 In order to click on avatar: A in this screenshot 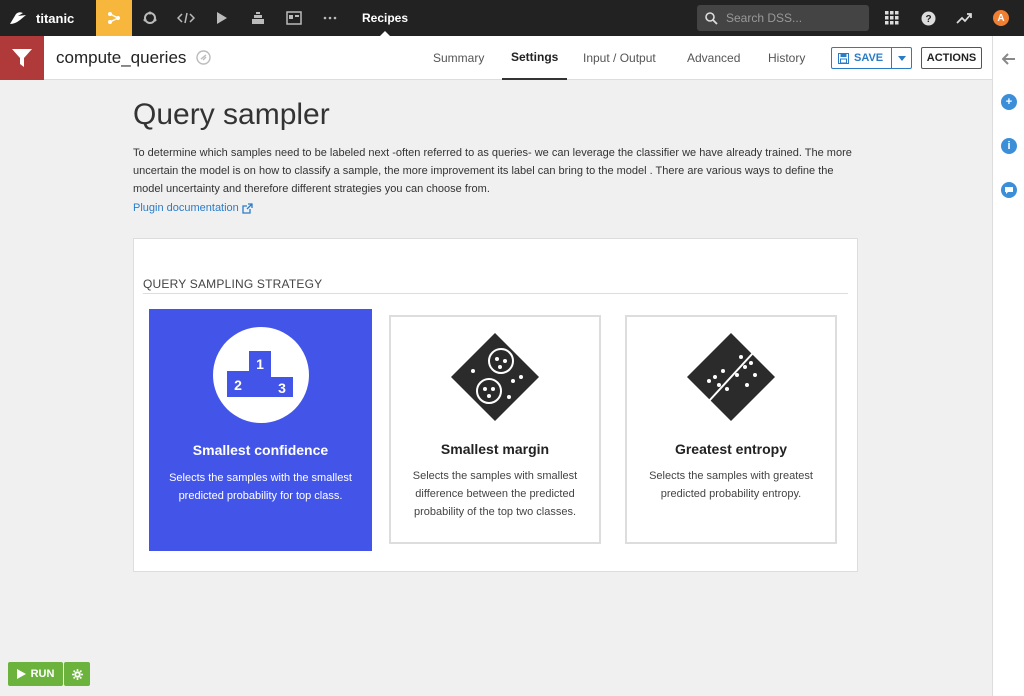, I will do `click(1001, 18)`.